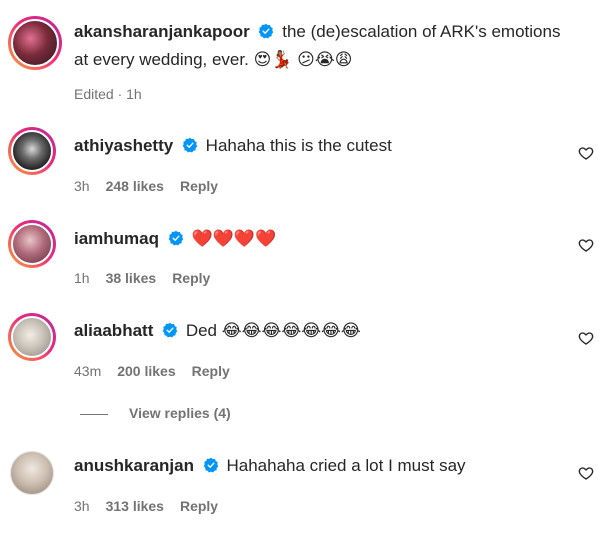 This screenshot has height=541, width=602. Describe the element at coordinates (298, 145) in the screenshot. I see `comment-text: Hahaha this is the cutest` at that location.